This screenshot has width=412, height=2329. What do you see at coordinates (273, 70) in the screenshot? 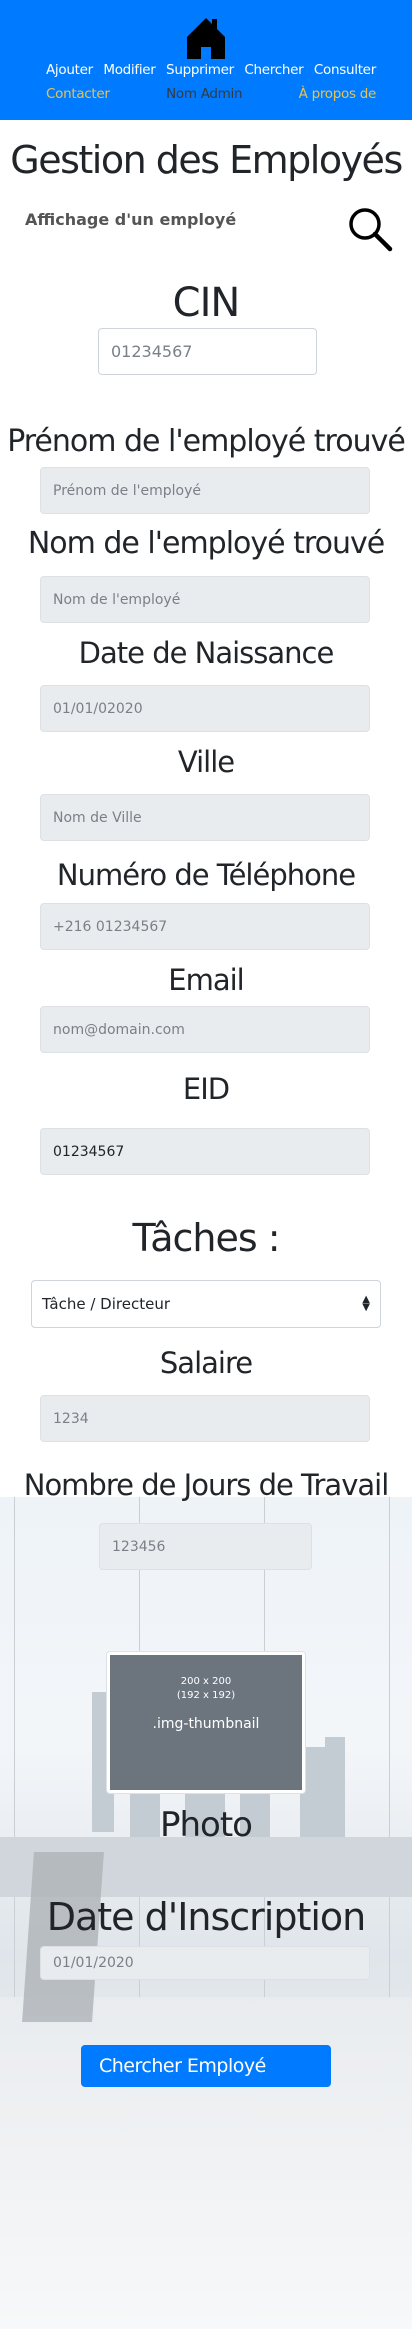
I see `nav-chercher: Chercher` at bounding box center [273, 70].